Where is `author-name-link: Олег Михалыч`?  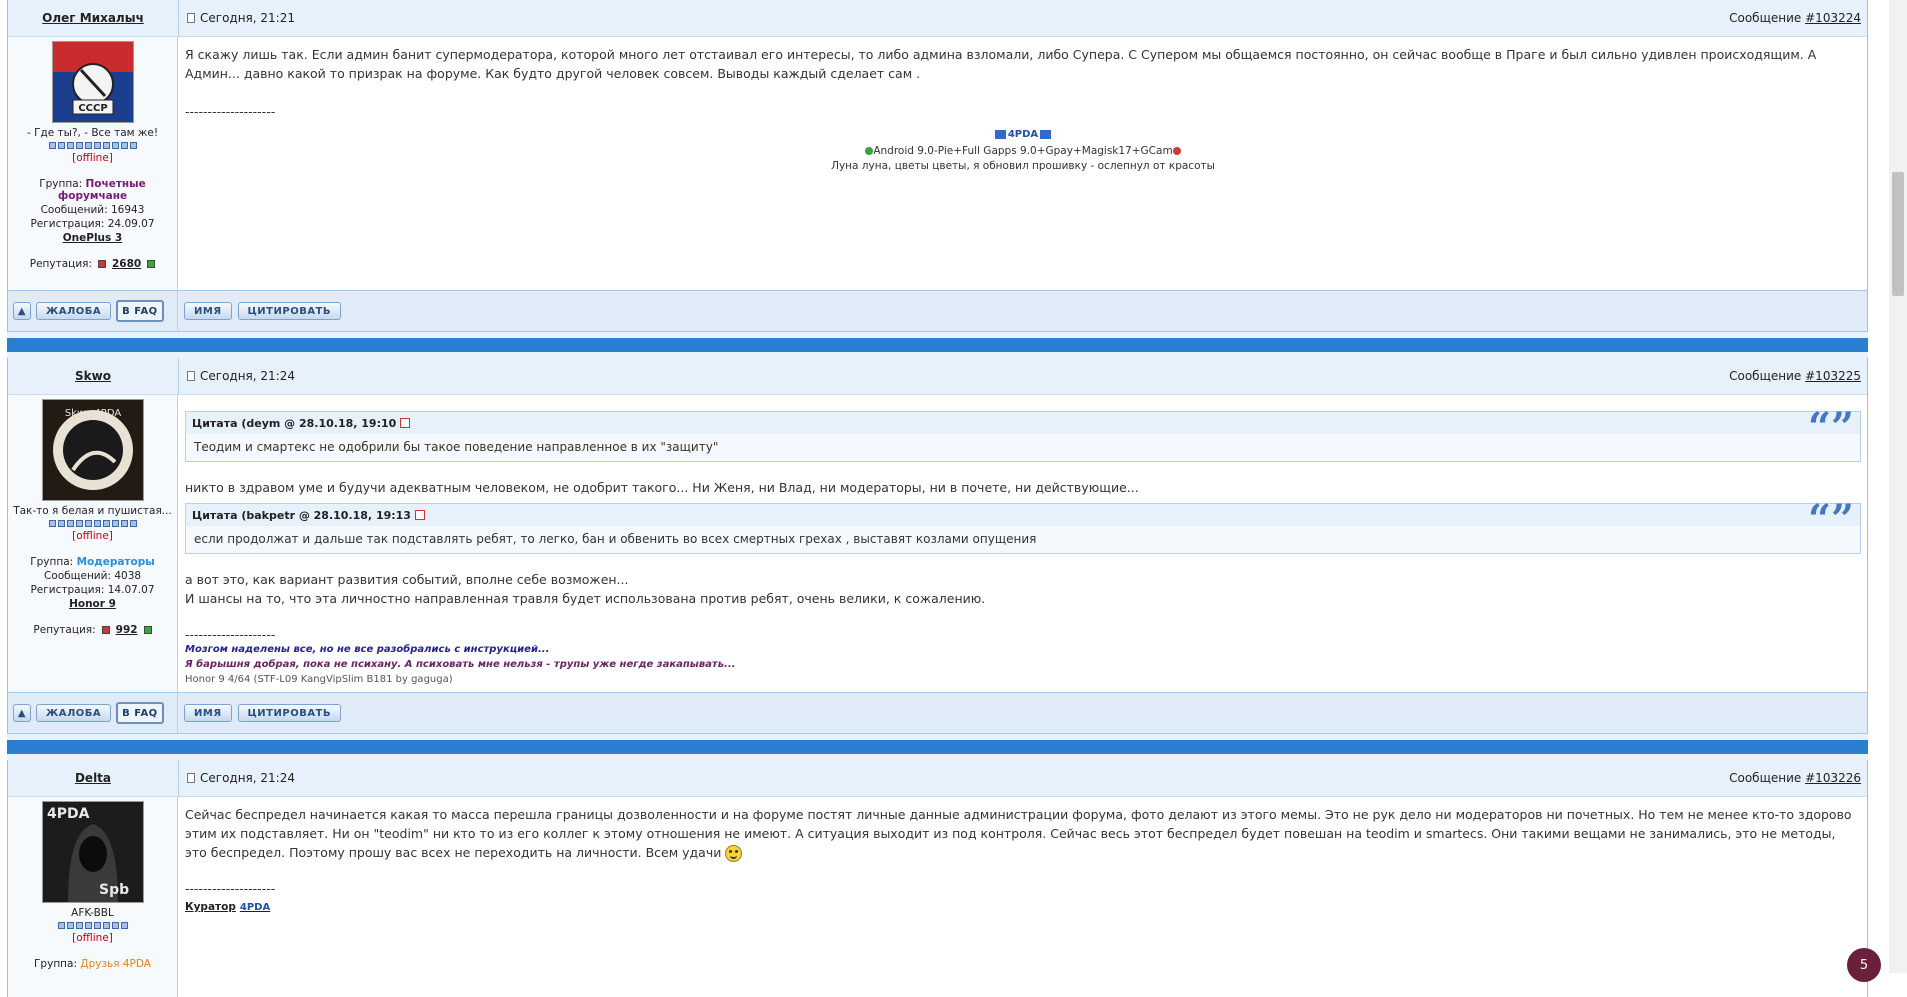 author-name-link: Олег Михалыч is located at coordinates (93, 18).